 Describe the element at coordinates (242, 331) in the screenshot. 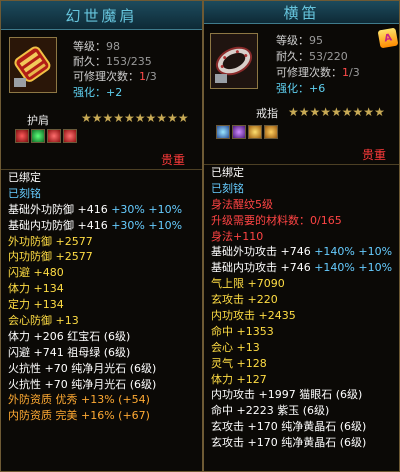

I see `attribute-text: 命中 +1353` at that location.